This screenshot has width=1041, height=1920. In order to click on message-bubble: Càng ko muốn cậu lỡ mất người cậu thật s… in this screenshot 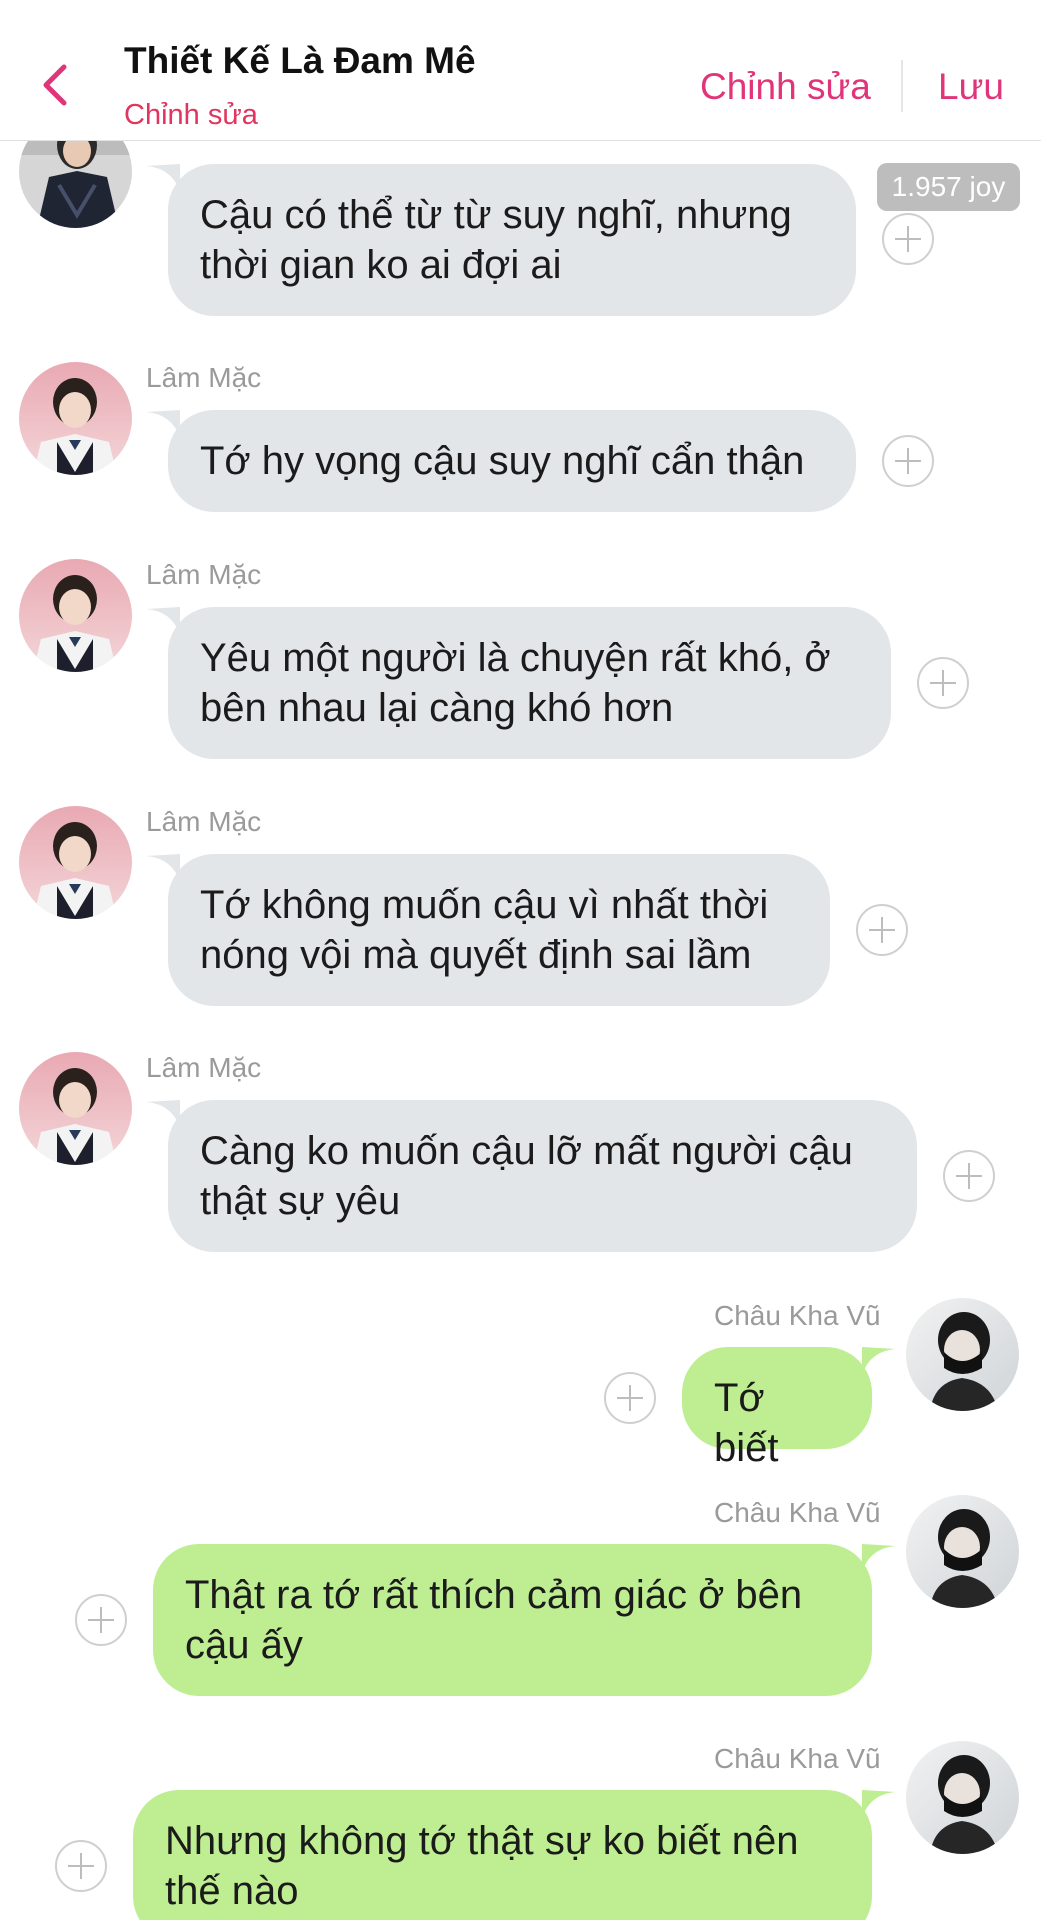, I will do `click(542, 1176)`.